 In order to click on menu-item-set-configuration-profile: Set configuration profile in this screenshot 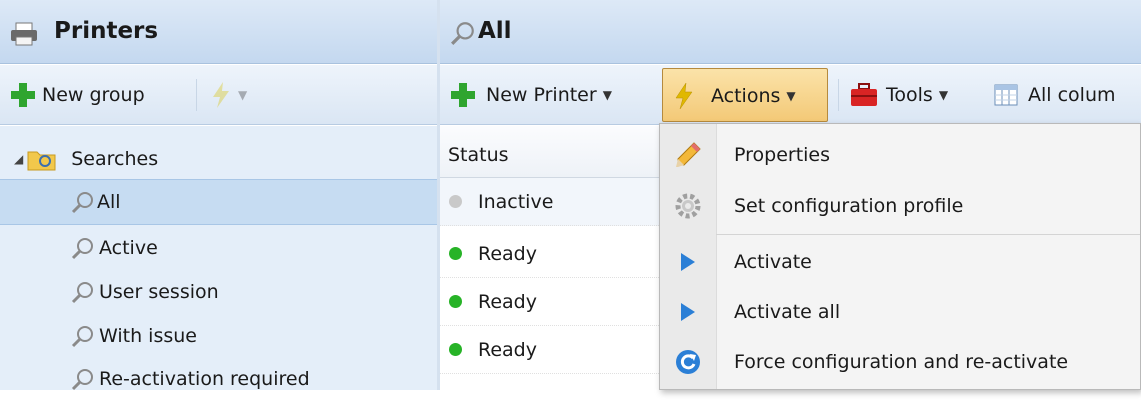, I will do `click(900, 206)`.